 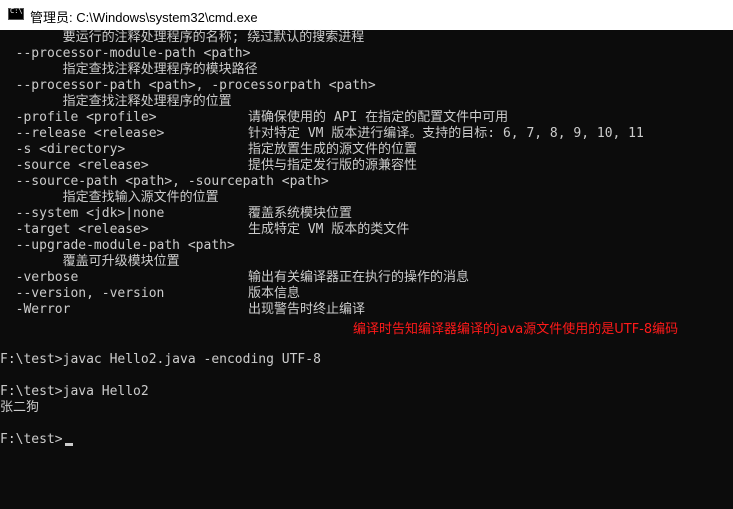 What do you see at coordinates (164, 181) in the screenshot?
I see `console-line-text: --source-path <path>, -sourcepath <path>` at bounding box center [164, 181].